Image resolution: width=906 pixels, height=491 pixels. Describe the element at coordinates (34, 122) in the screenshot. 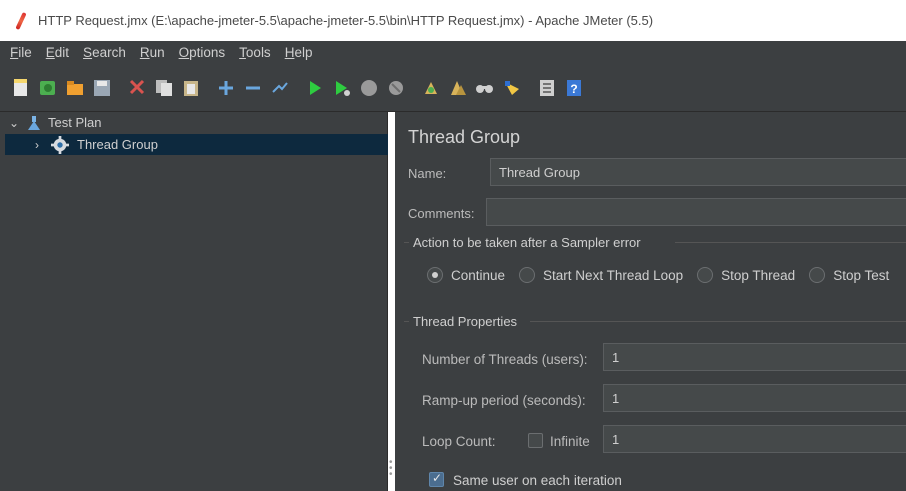

I see `test-plan-icon` at that location.